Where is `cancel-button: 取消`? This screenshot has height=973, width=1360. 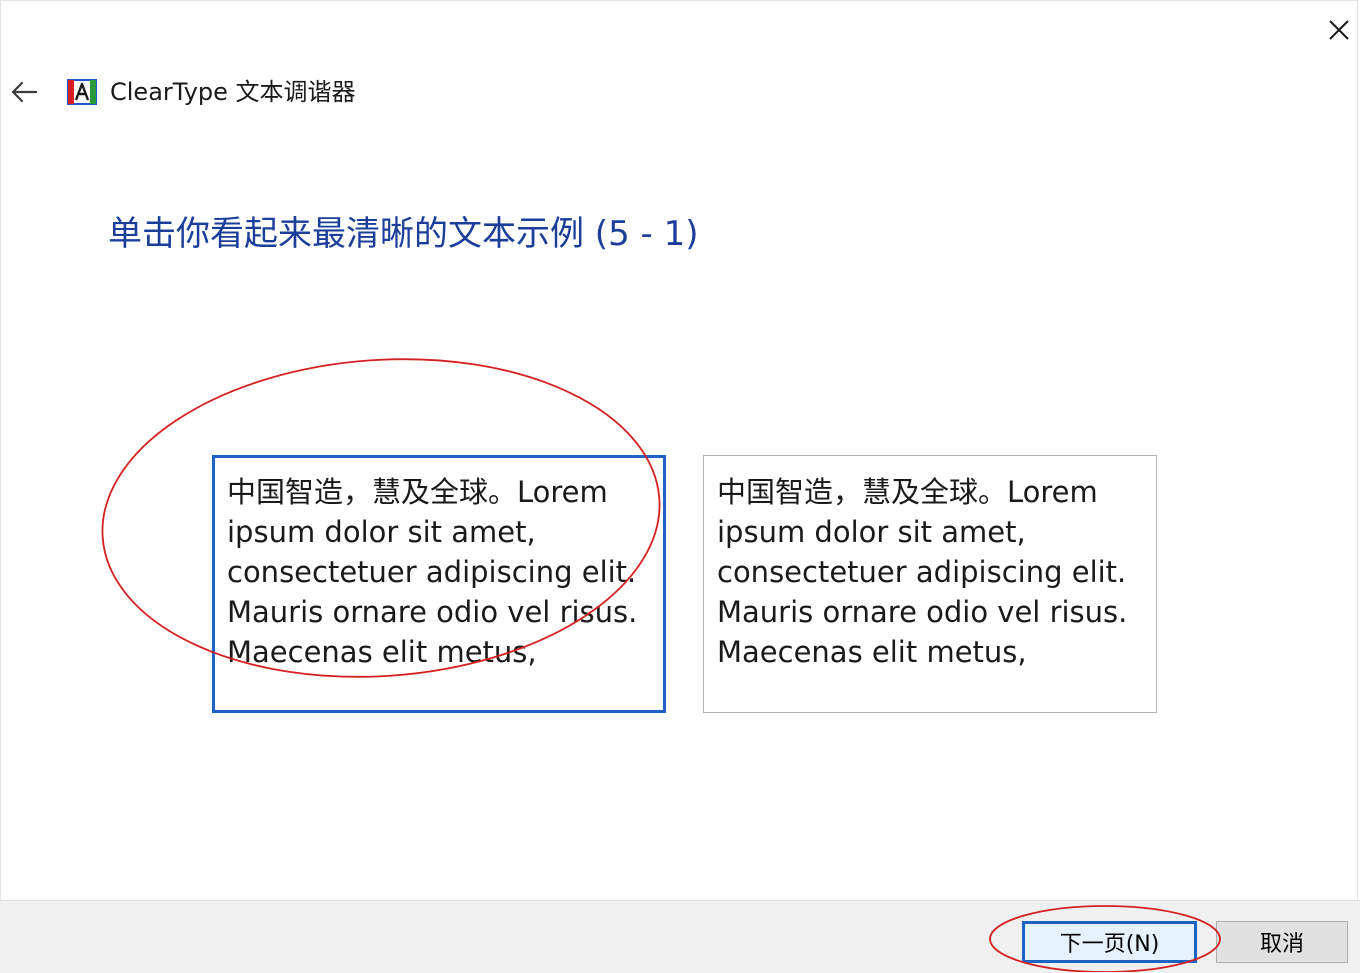
cancel-button: 取消 is located at coordinates (1282, 942).